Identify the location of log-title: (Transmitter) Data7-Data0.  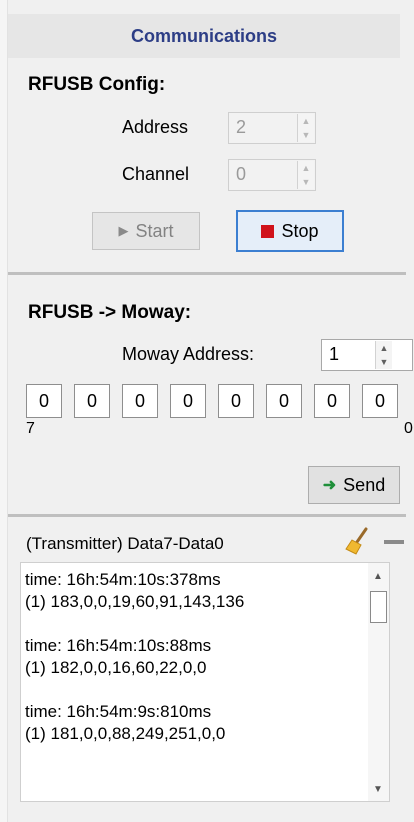
(125, 543).